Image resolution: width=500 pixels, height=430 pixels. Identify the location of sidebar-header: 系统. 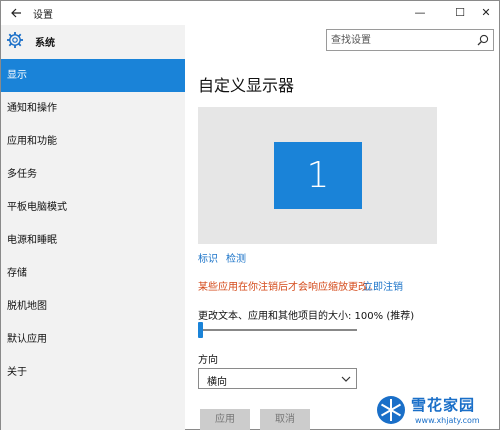
(93, 42).